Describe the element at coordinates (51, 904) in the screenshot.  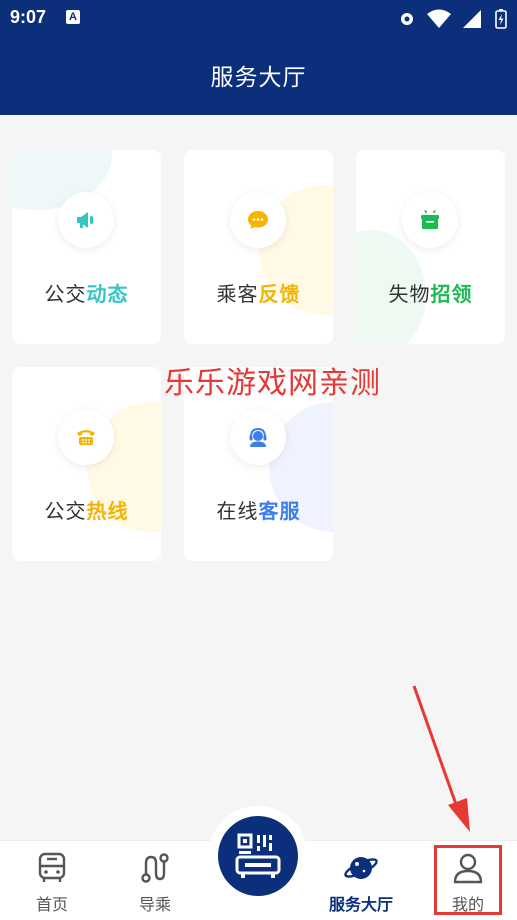
I see `tab-label: 首页` at that location.